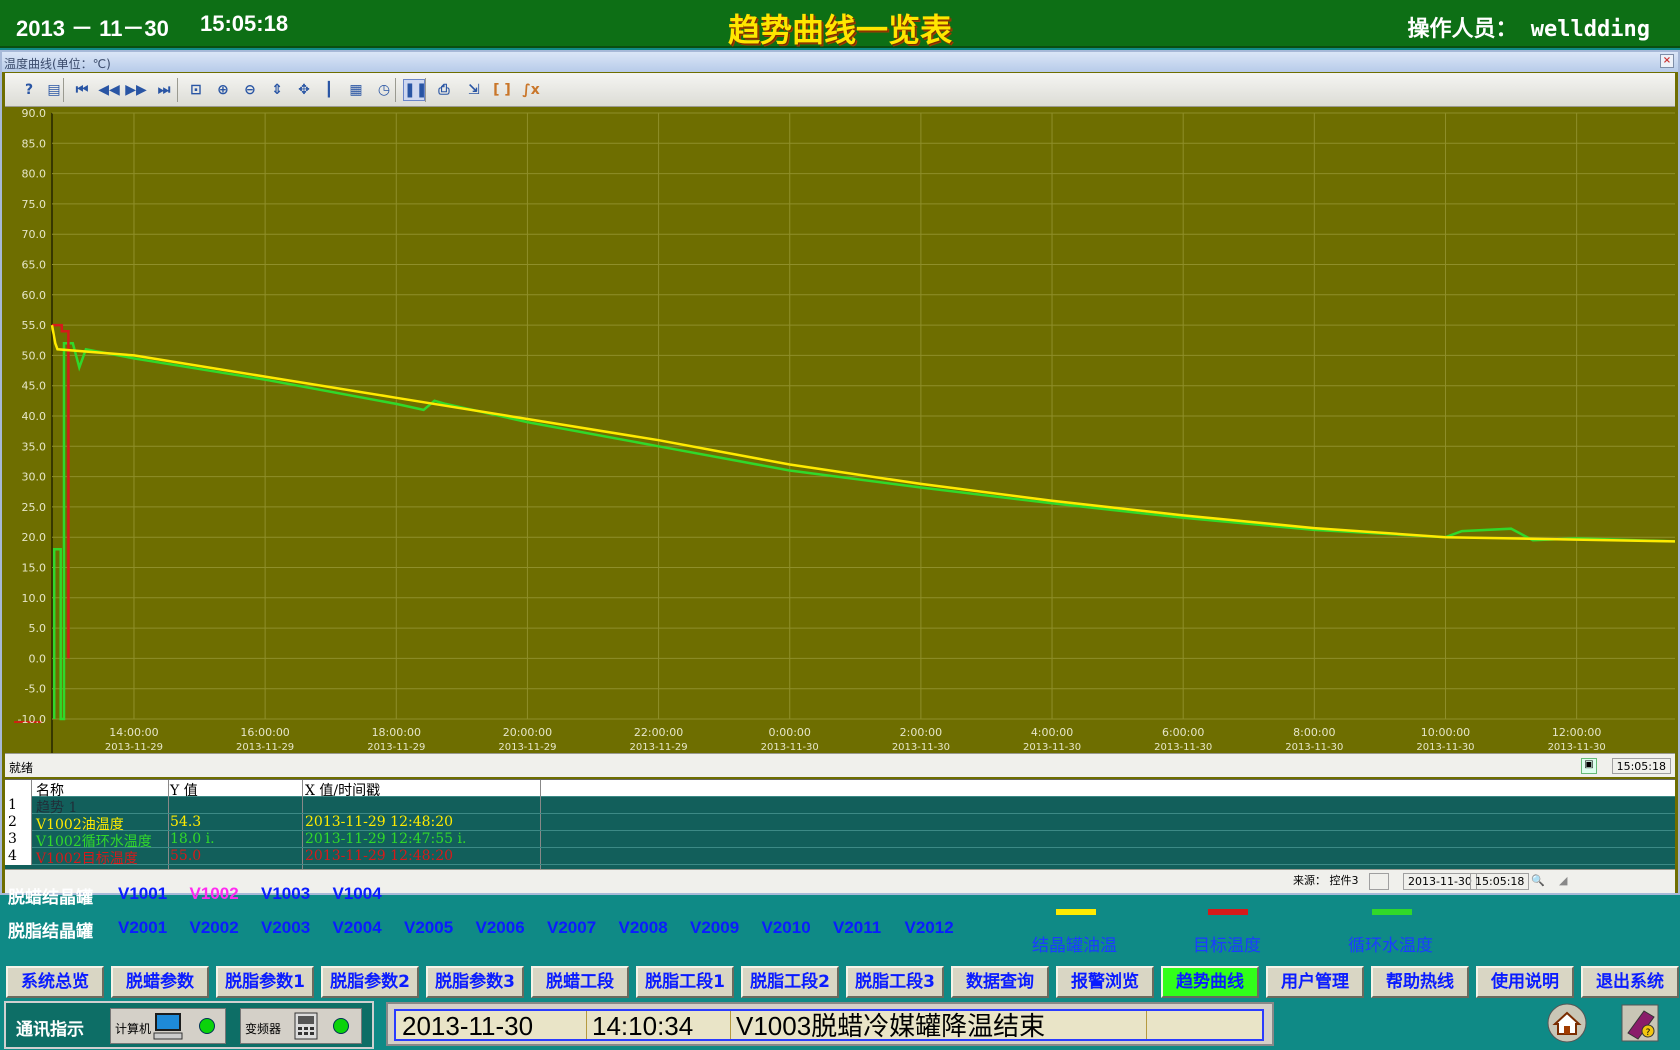  Describe the element at coordinates (34, 265) in the screenshot. I see `y-tick-label: 65.0` at that location.